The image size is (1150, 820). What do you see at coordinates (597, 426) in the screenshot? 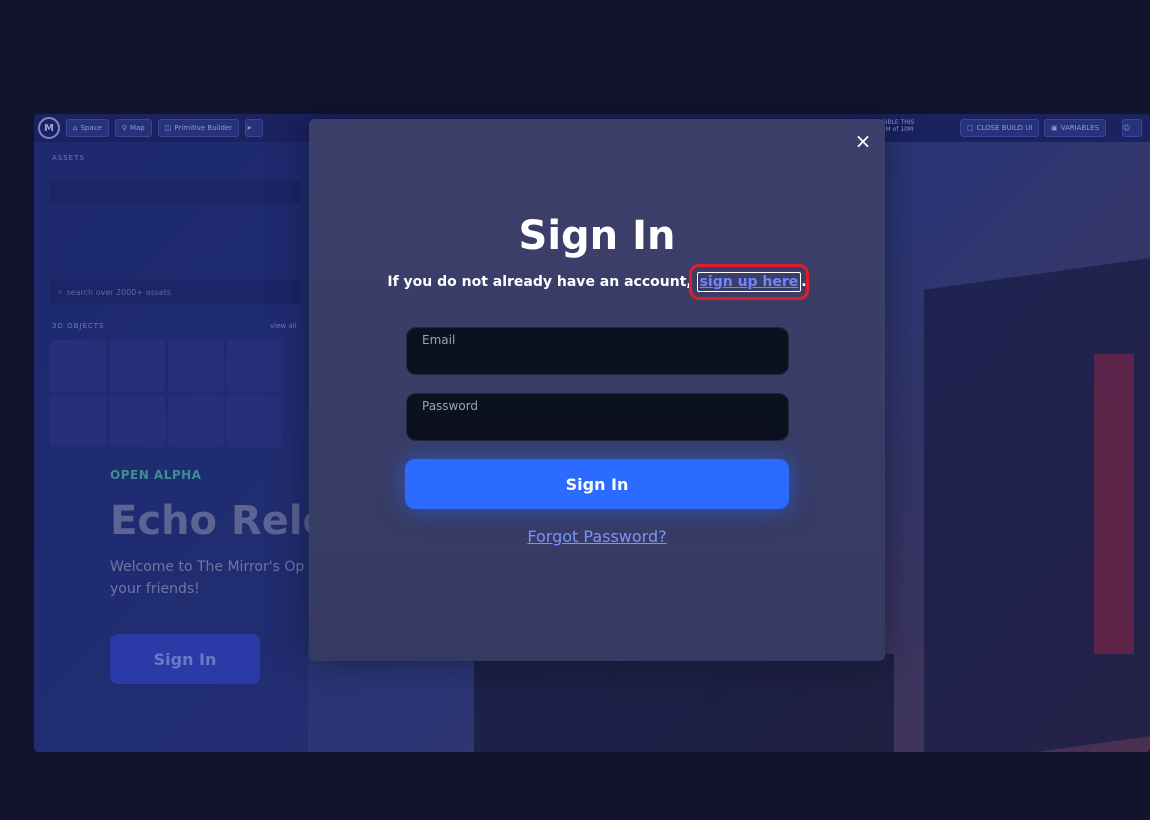
I see `password-input` at bounding box center [597, 426].